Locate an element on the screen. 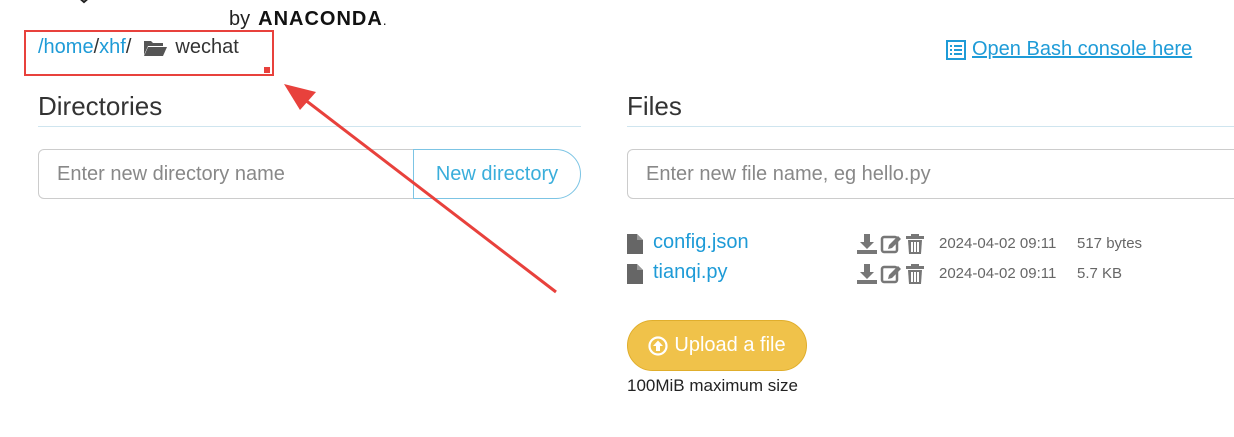 Image resolution: width=1234 pixels, height=437 pixels. upload-size-note: 100MiB maximum size is located at coordinates (712, 385).